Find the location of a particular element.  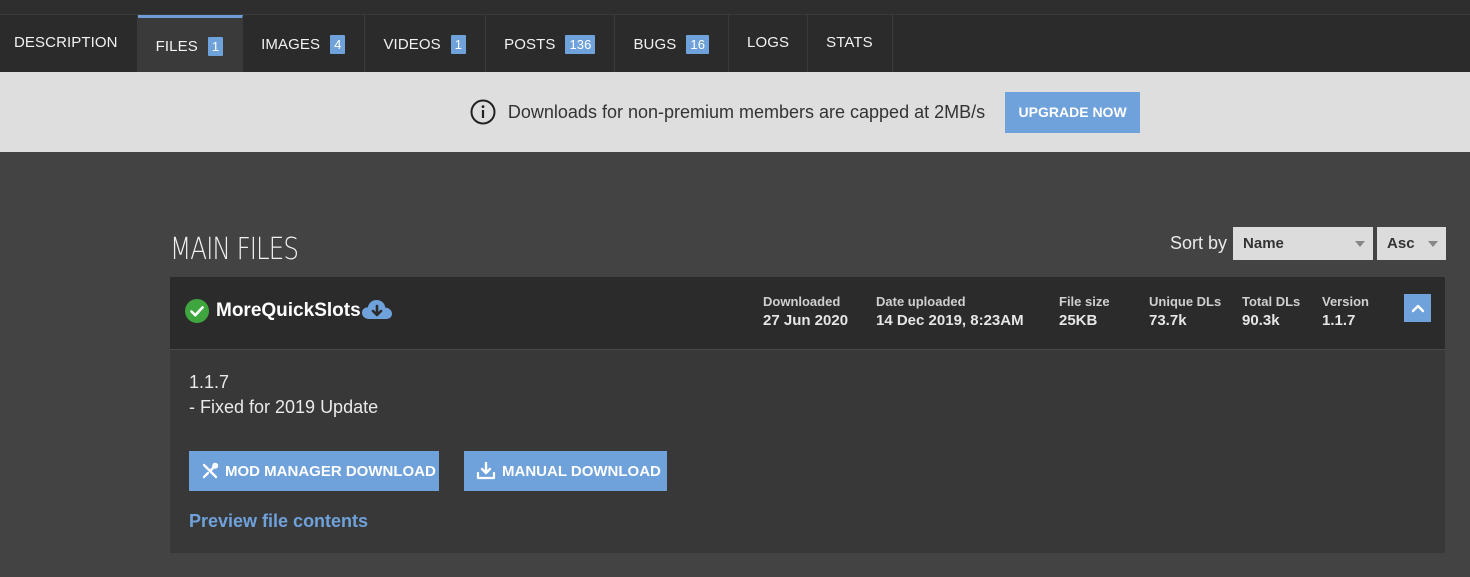

meta-unique-dls: Unique DLs 73.7k is located at coordinates (1185, 312).